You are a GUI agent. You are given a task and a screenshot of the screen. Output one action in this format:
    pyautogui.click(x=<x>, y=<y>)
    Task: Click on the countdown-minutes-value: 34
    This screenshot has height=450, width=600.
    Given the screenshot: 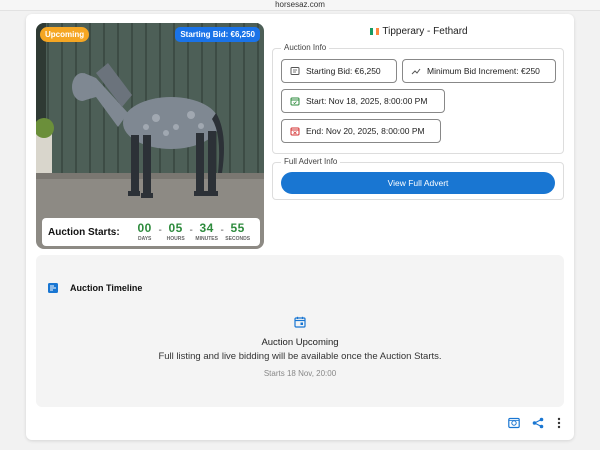 What is the action you would take?
    pyautogui.click(x=206, y=228)
    